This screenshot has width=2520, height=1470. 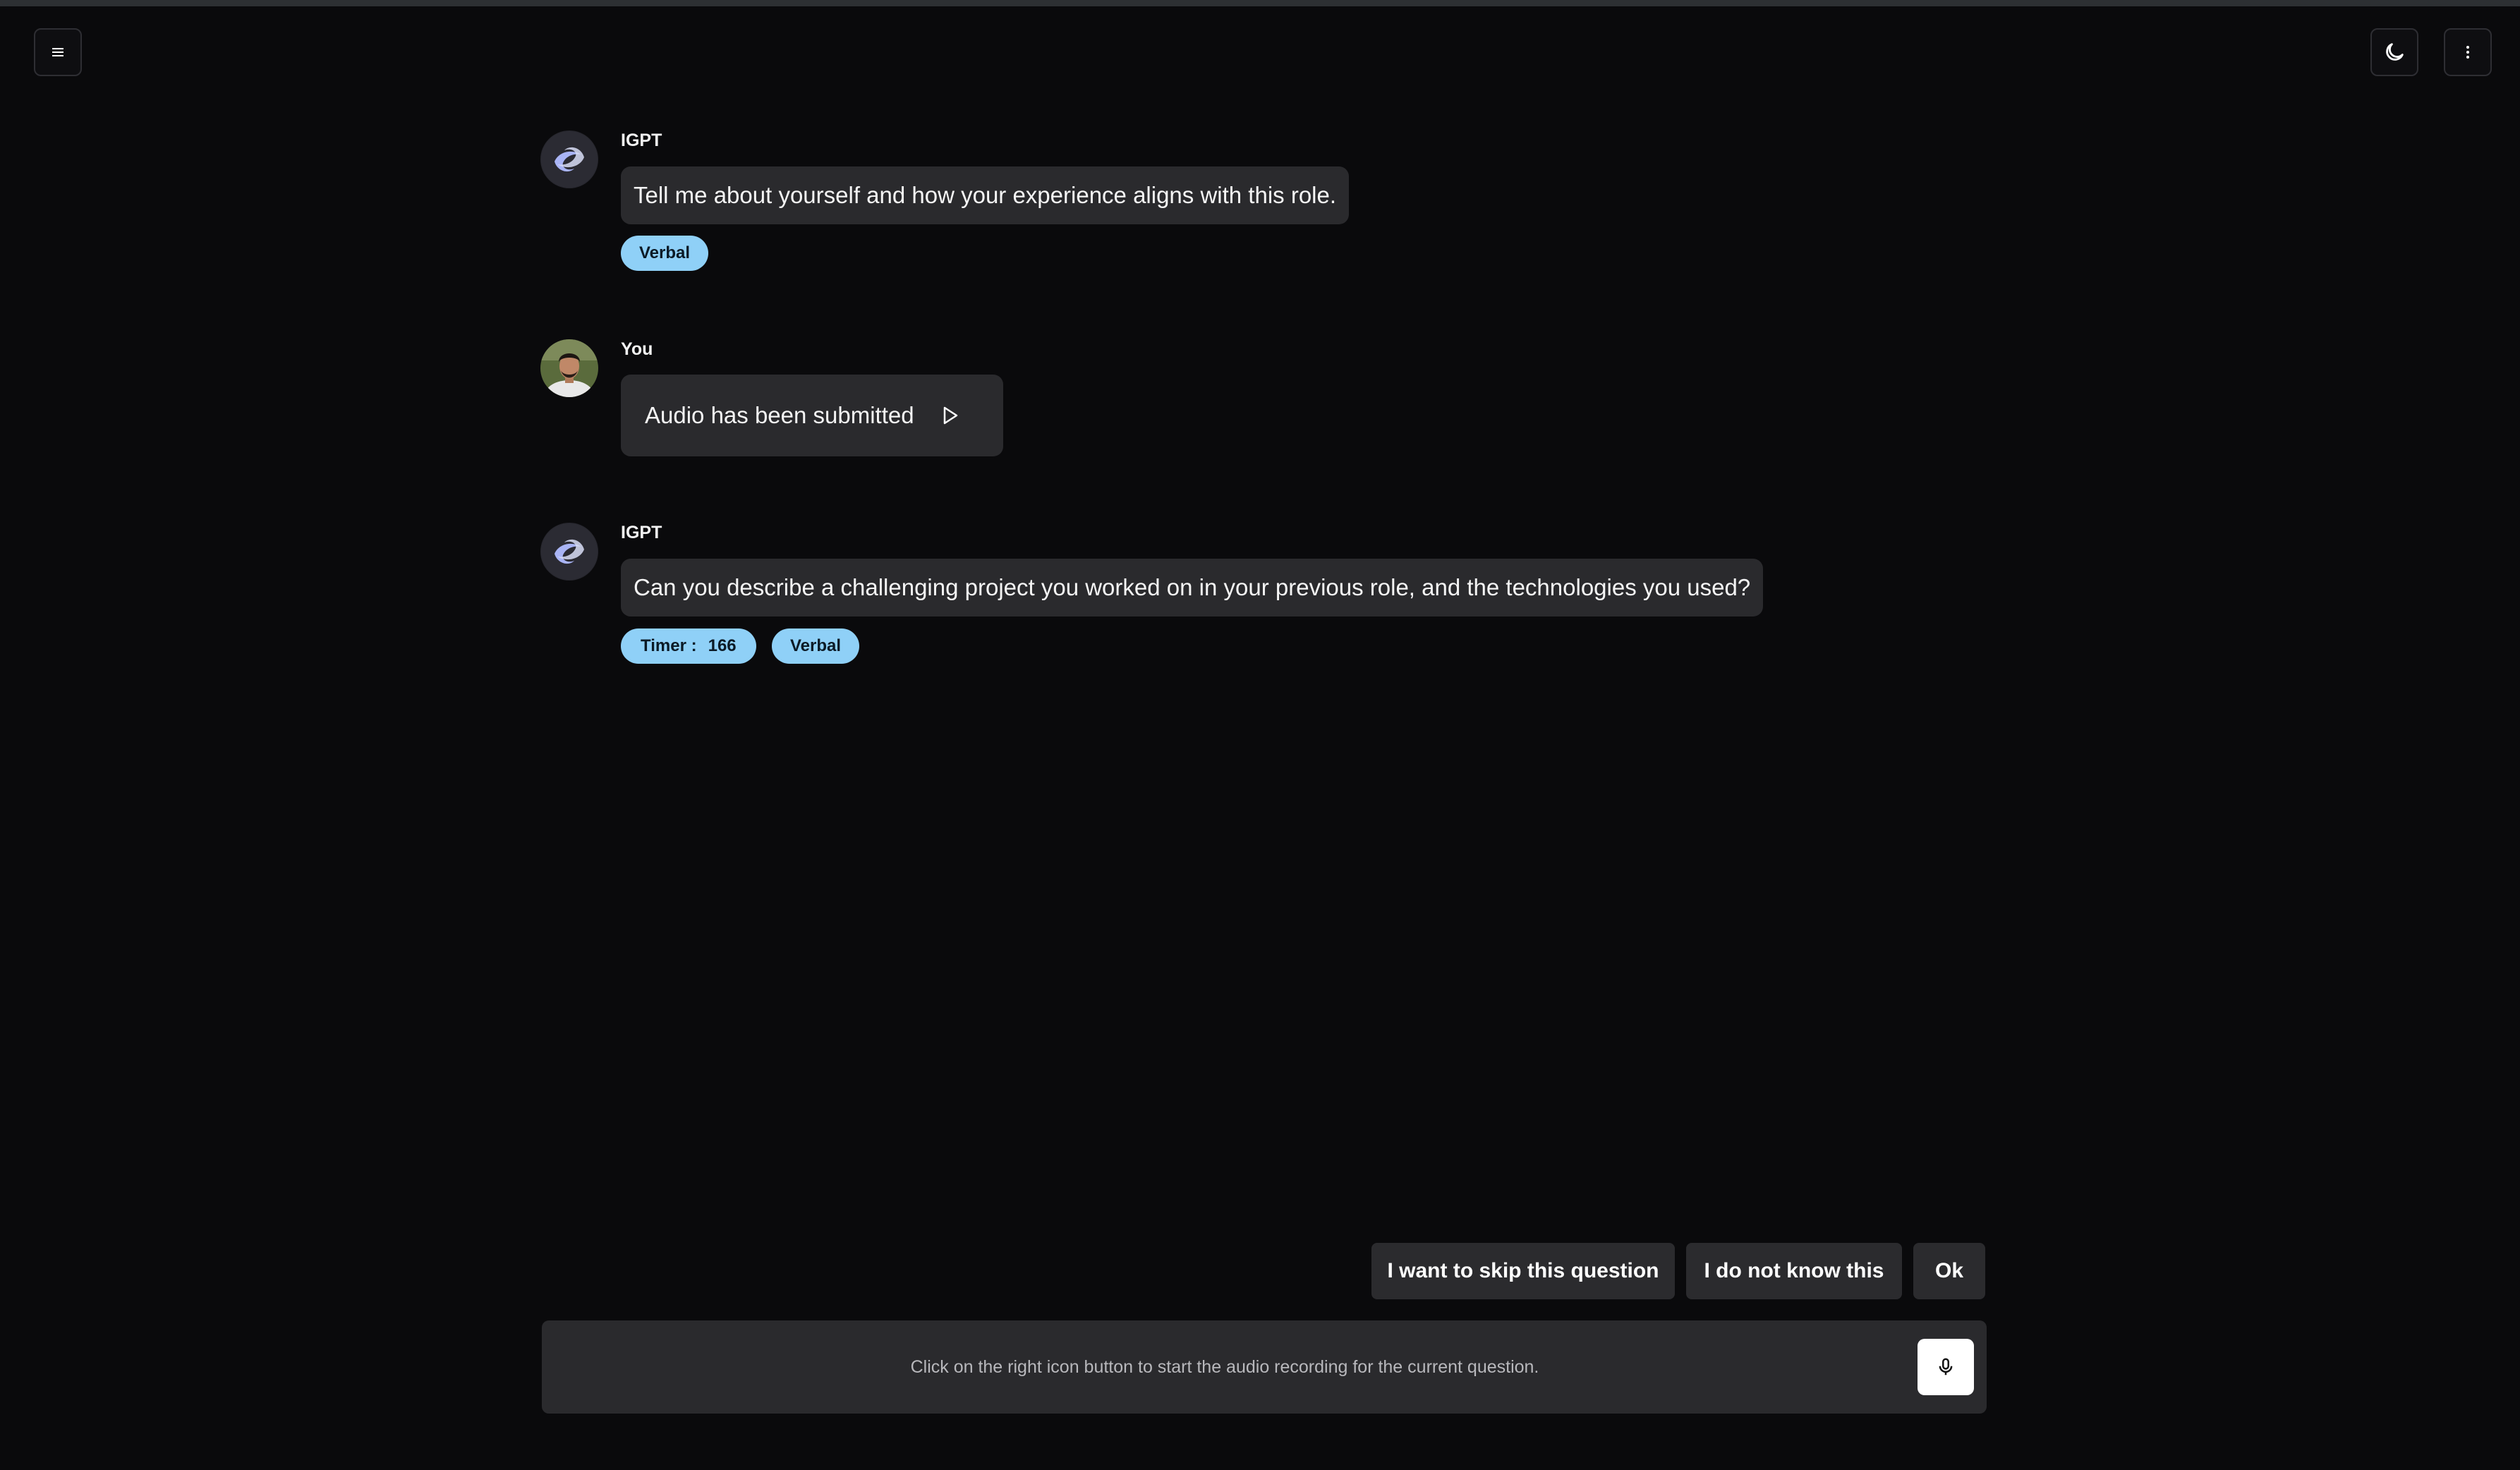 I want to click on vertical-dots-icon, so click(x=2468, y=53).